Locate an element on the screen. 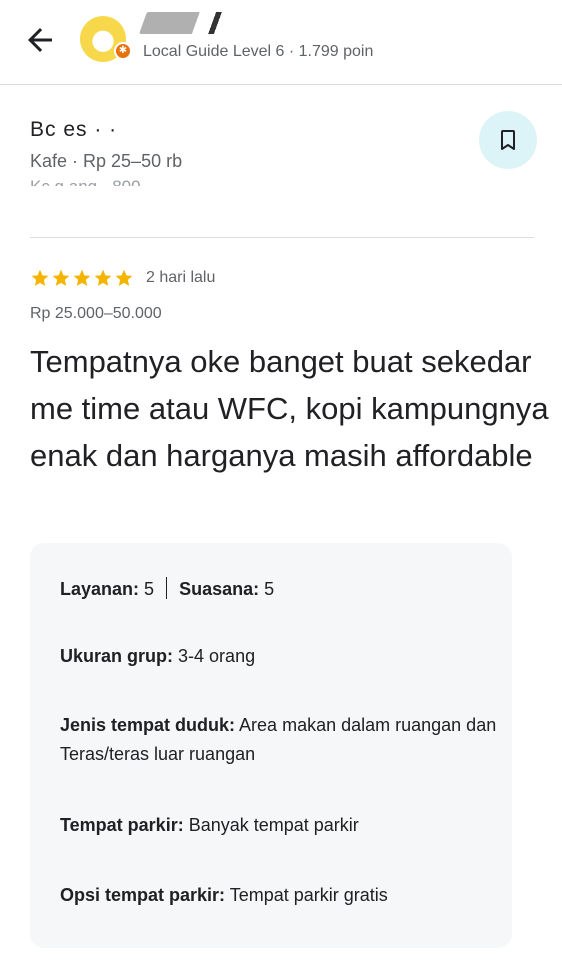 This screenshot has height=960, width=562. attr-group-value: 3-4 orang is located at coordinates (217, 656).